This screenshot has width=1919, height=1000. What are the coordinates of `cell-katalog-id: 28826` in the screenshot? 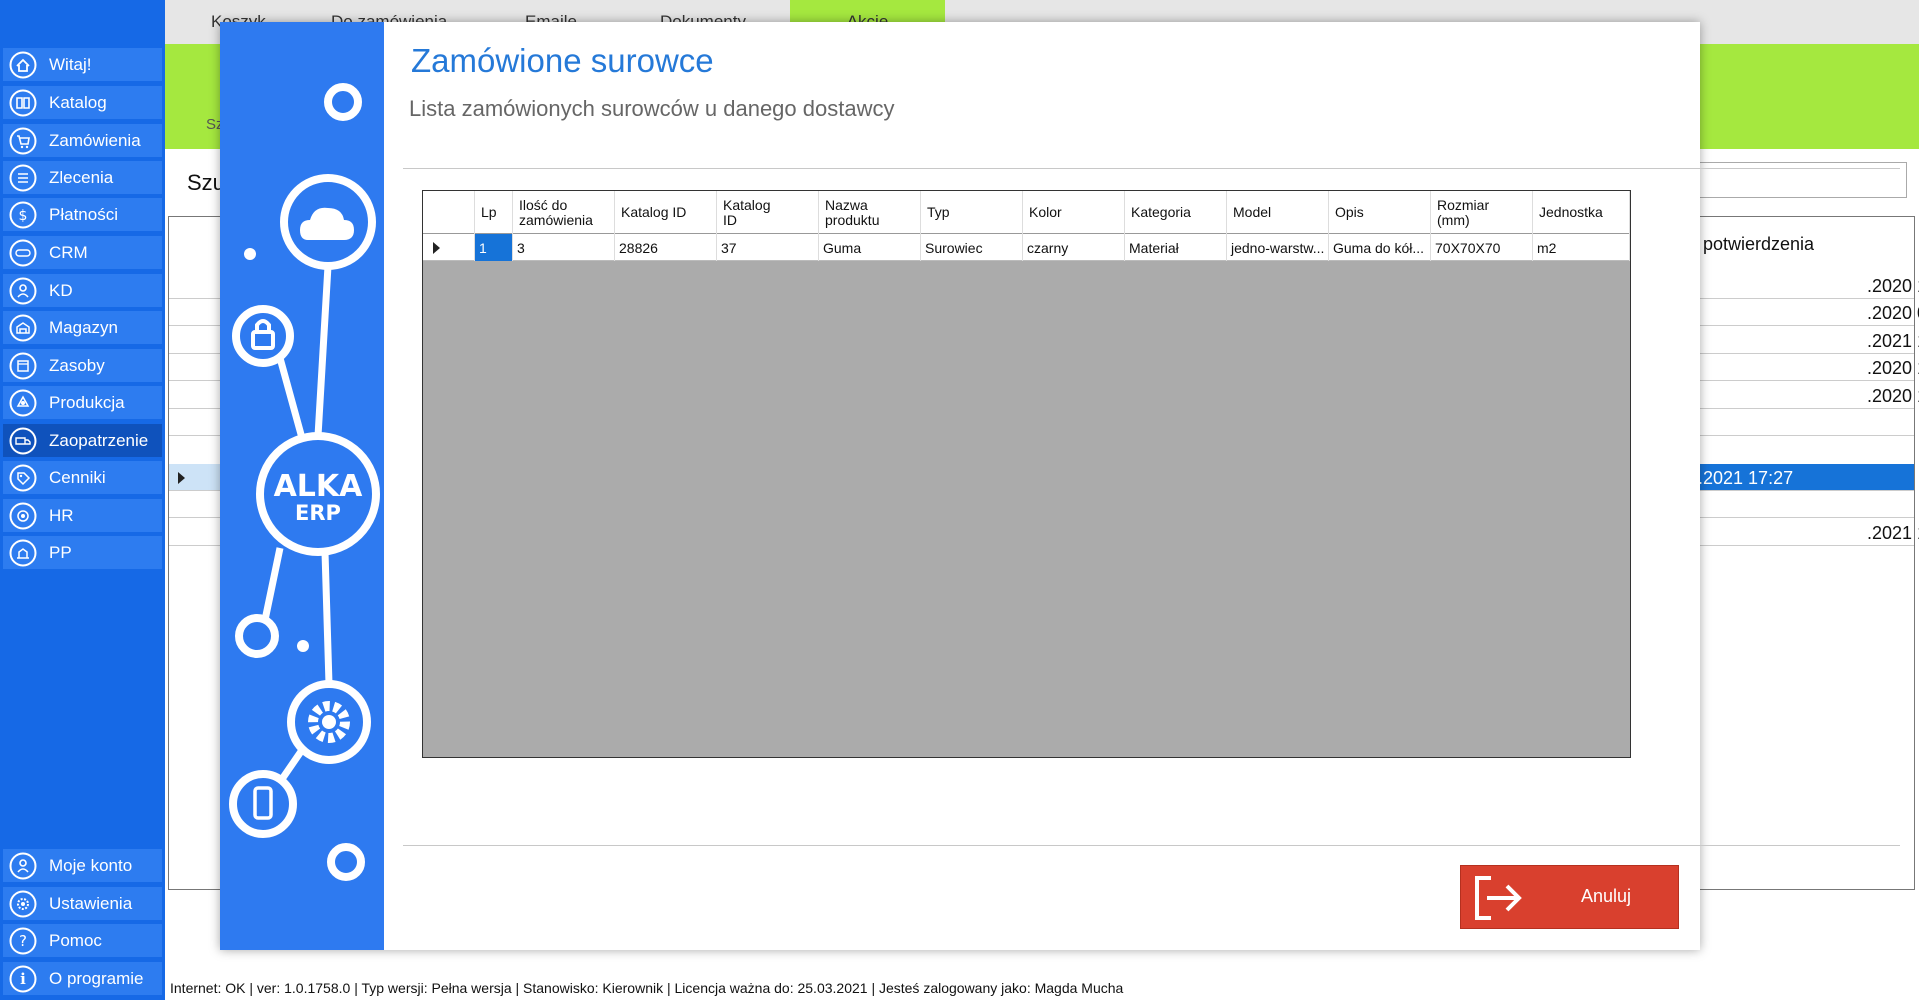 It's located at (666, 247).